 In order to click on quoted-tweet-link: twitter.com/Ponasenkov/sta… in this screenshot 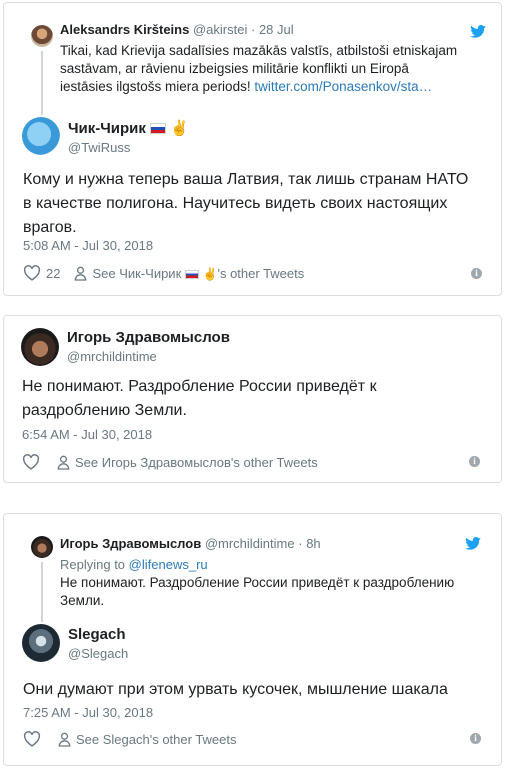, I will do `click(343, 86)`.